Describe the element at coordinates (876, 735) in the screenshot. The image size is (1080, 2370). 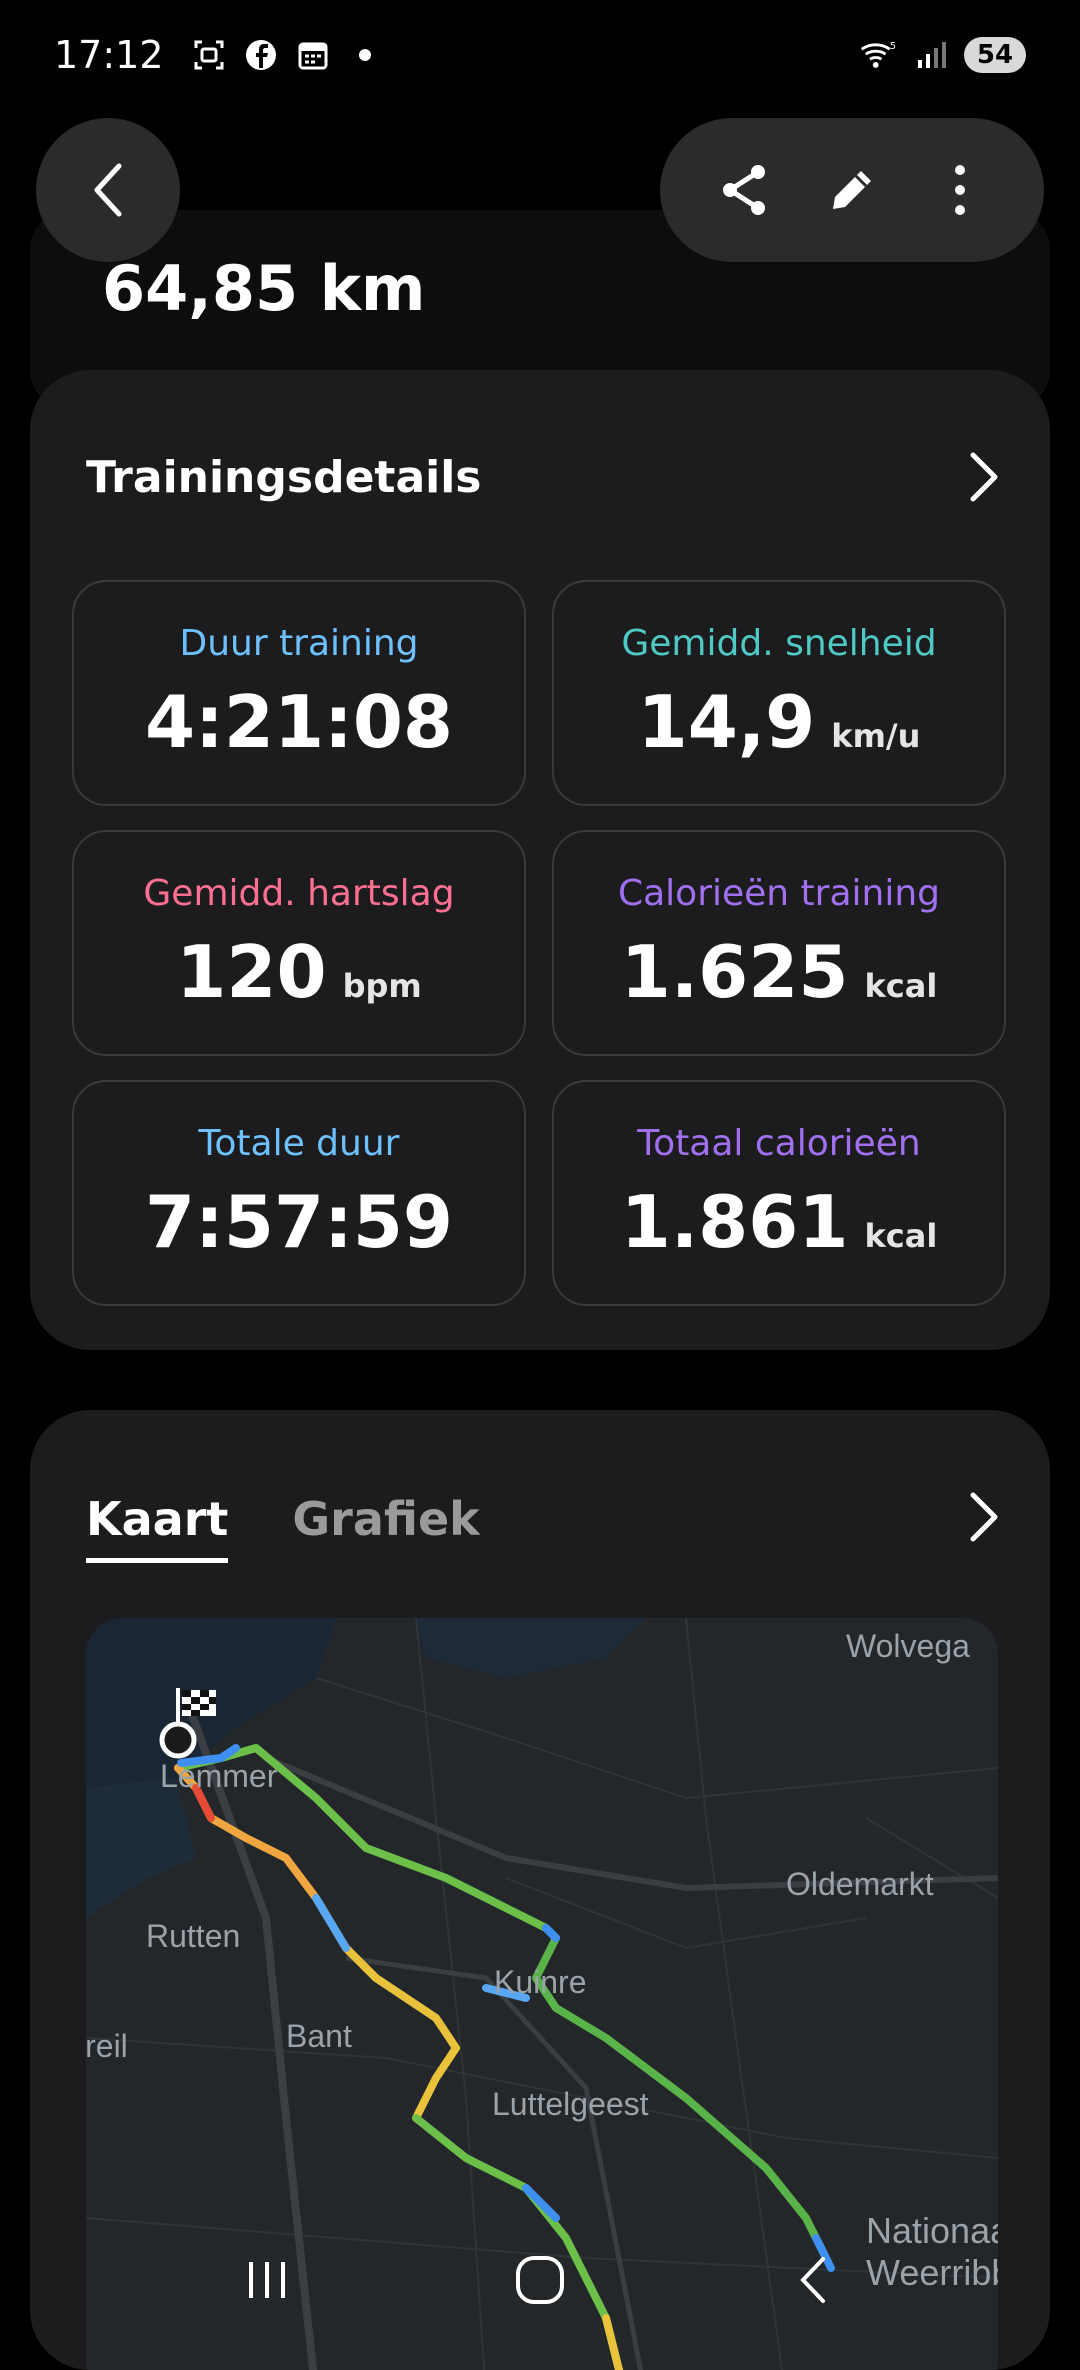
I see `stat-unit: km/u` at that location.